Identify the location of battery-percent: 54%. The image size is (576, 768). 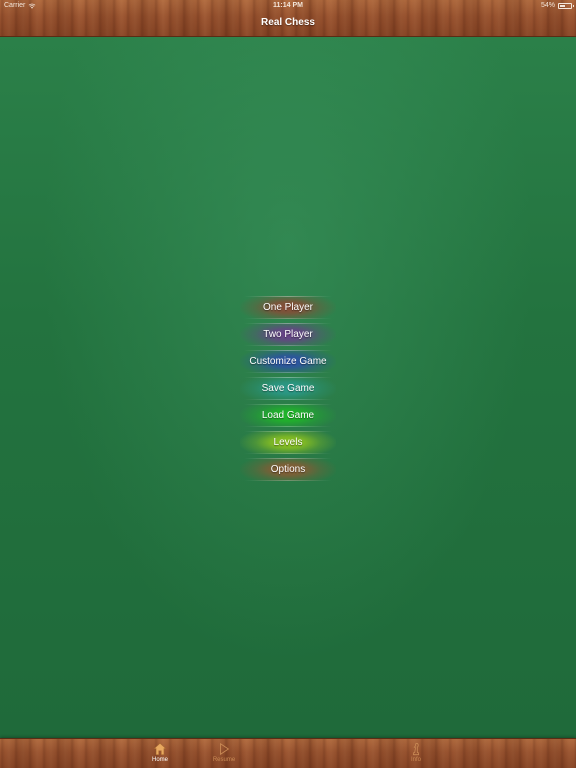
(547, 5).